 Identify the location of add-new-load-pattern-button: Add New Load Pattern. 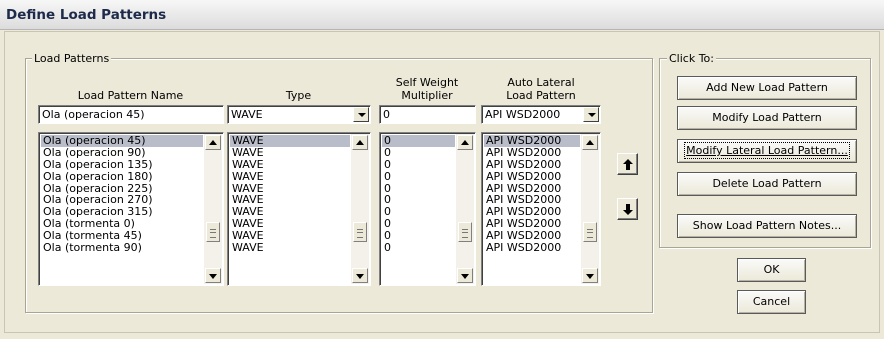
(767, 88).